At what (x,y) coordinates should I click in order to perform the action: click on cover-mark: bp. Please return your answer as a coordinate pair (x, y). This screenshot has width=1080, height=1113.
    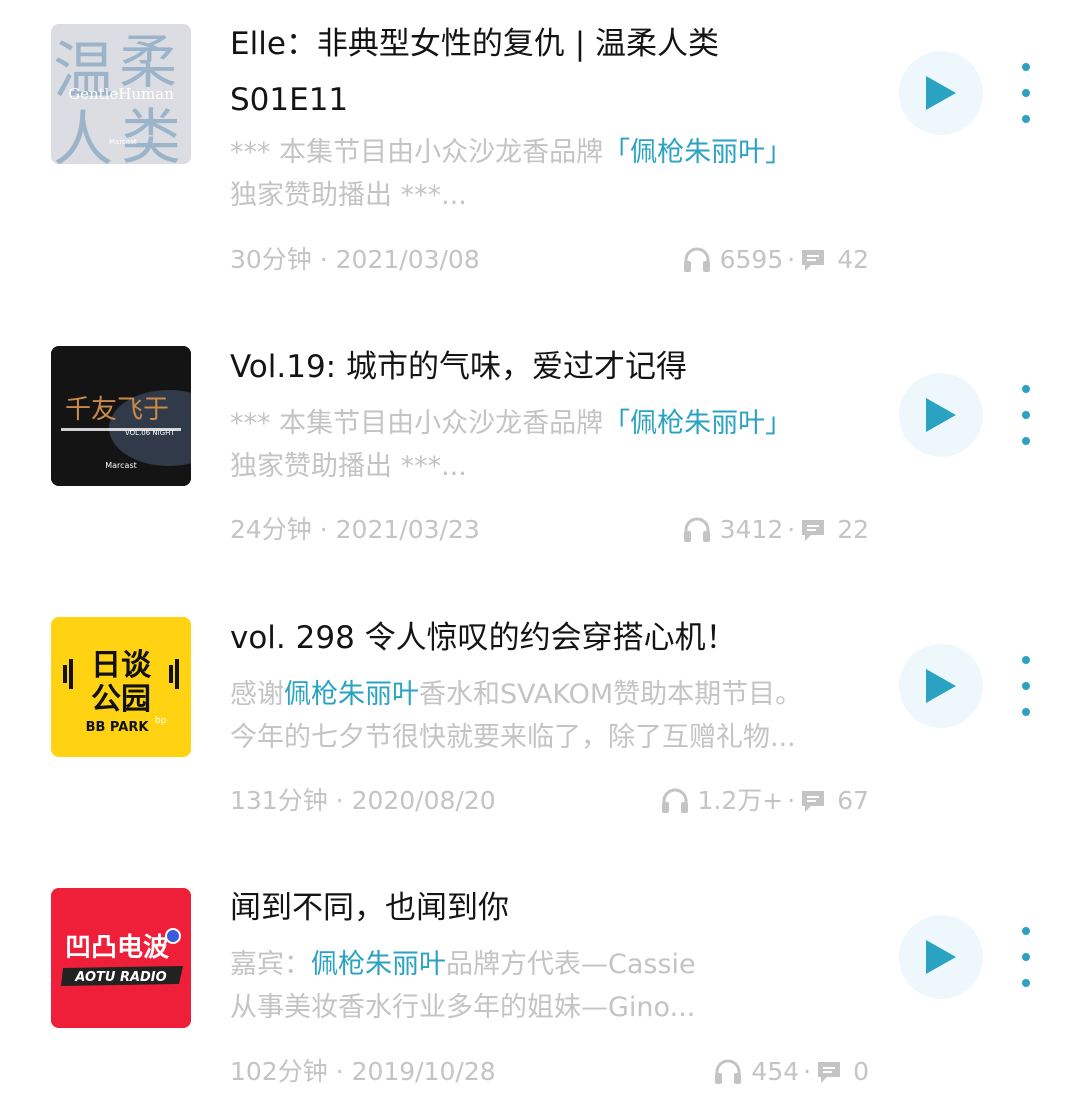
    Looking at the image, I should click on (161, 721).